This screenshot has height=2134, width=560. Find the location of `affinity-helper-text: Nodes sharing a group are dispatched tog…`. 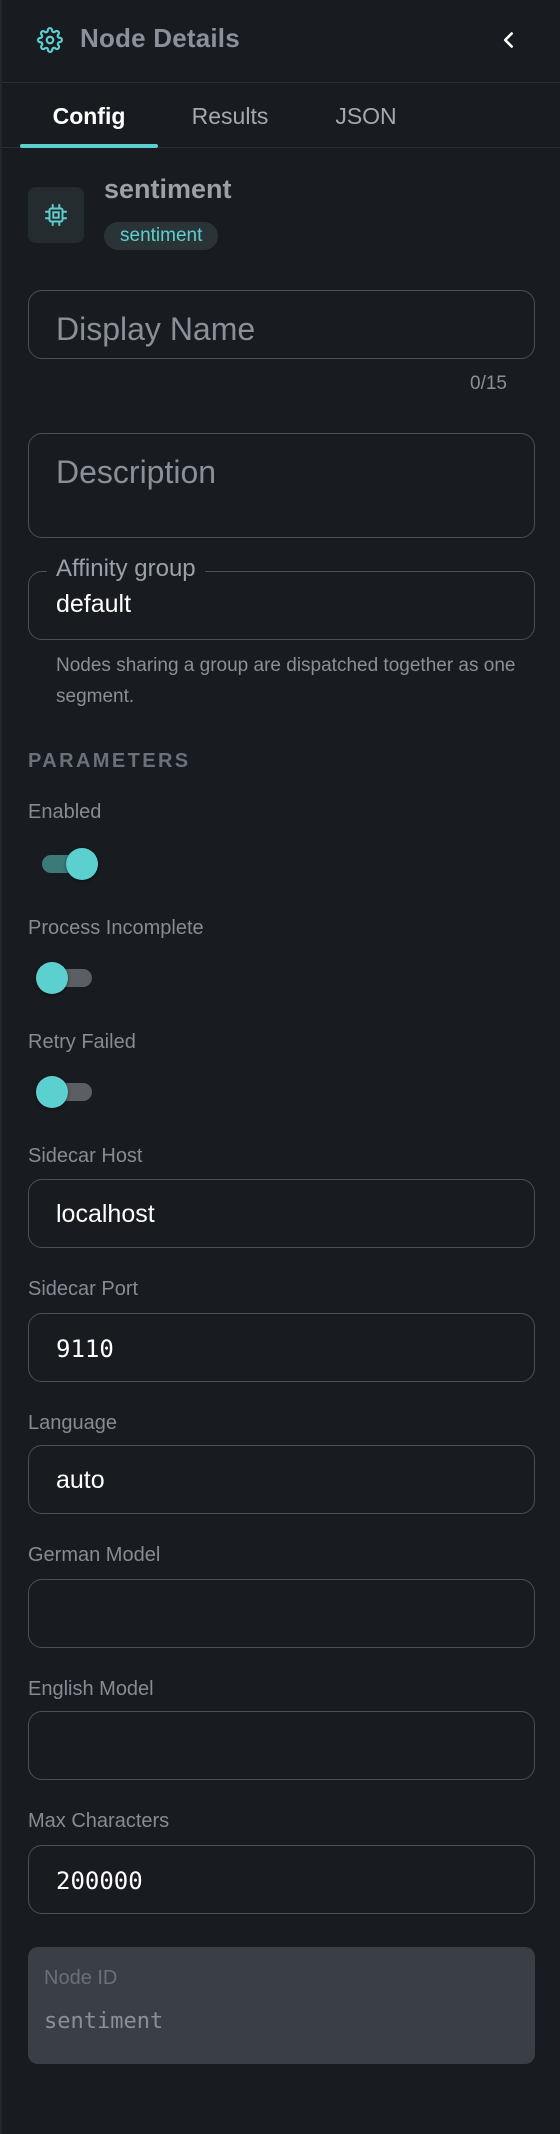

affinity-helper-text: Nodes sharing a group are dispatched tog… is located at coordinates (286, 681).